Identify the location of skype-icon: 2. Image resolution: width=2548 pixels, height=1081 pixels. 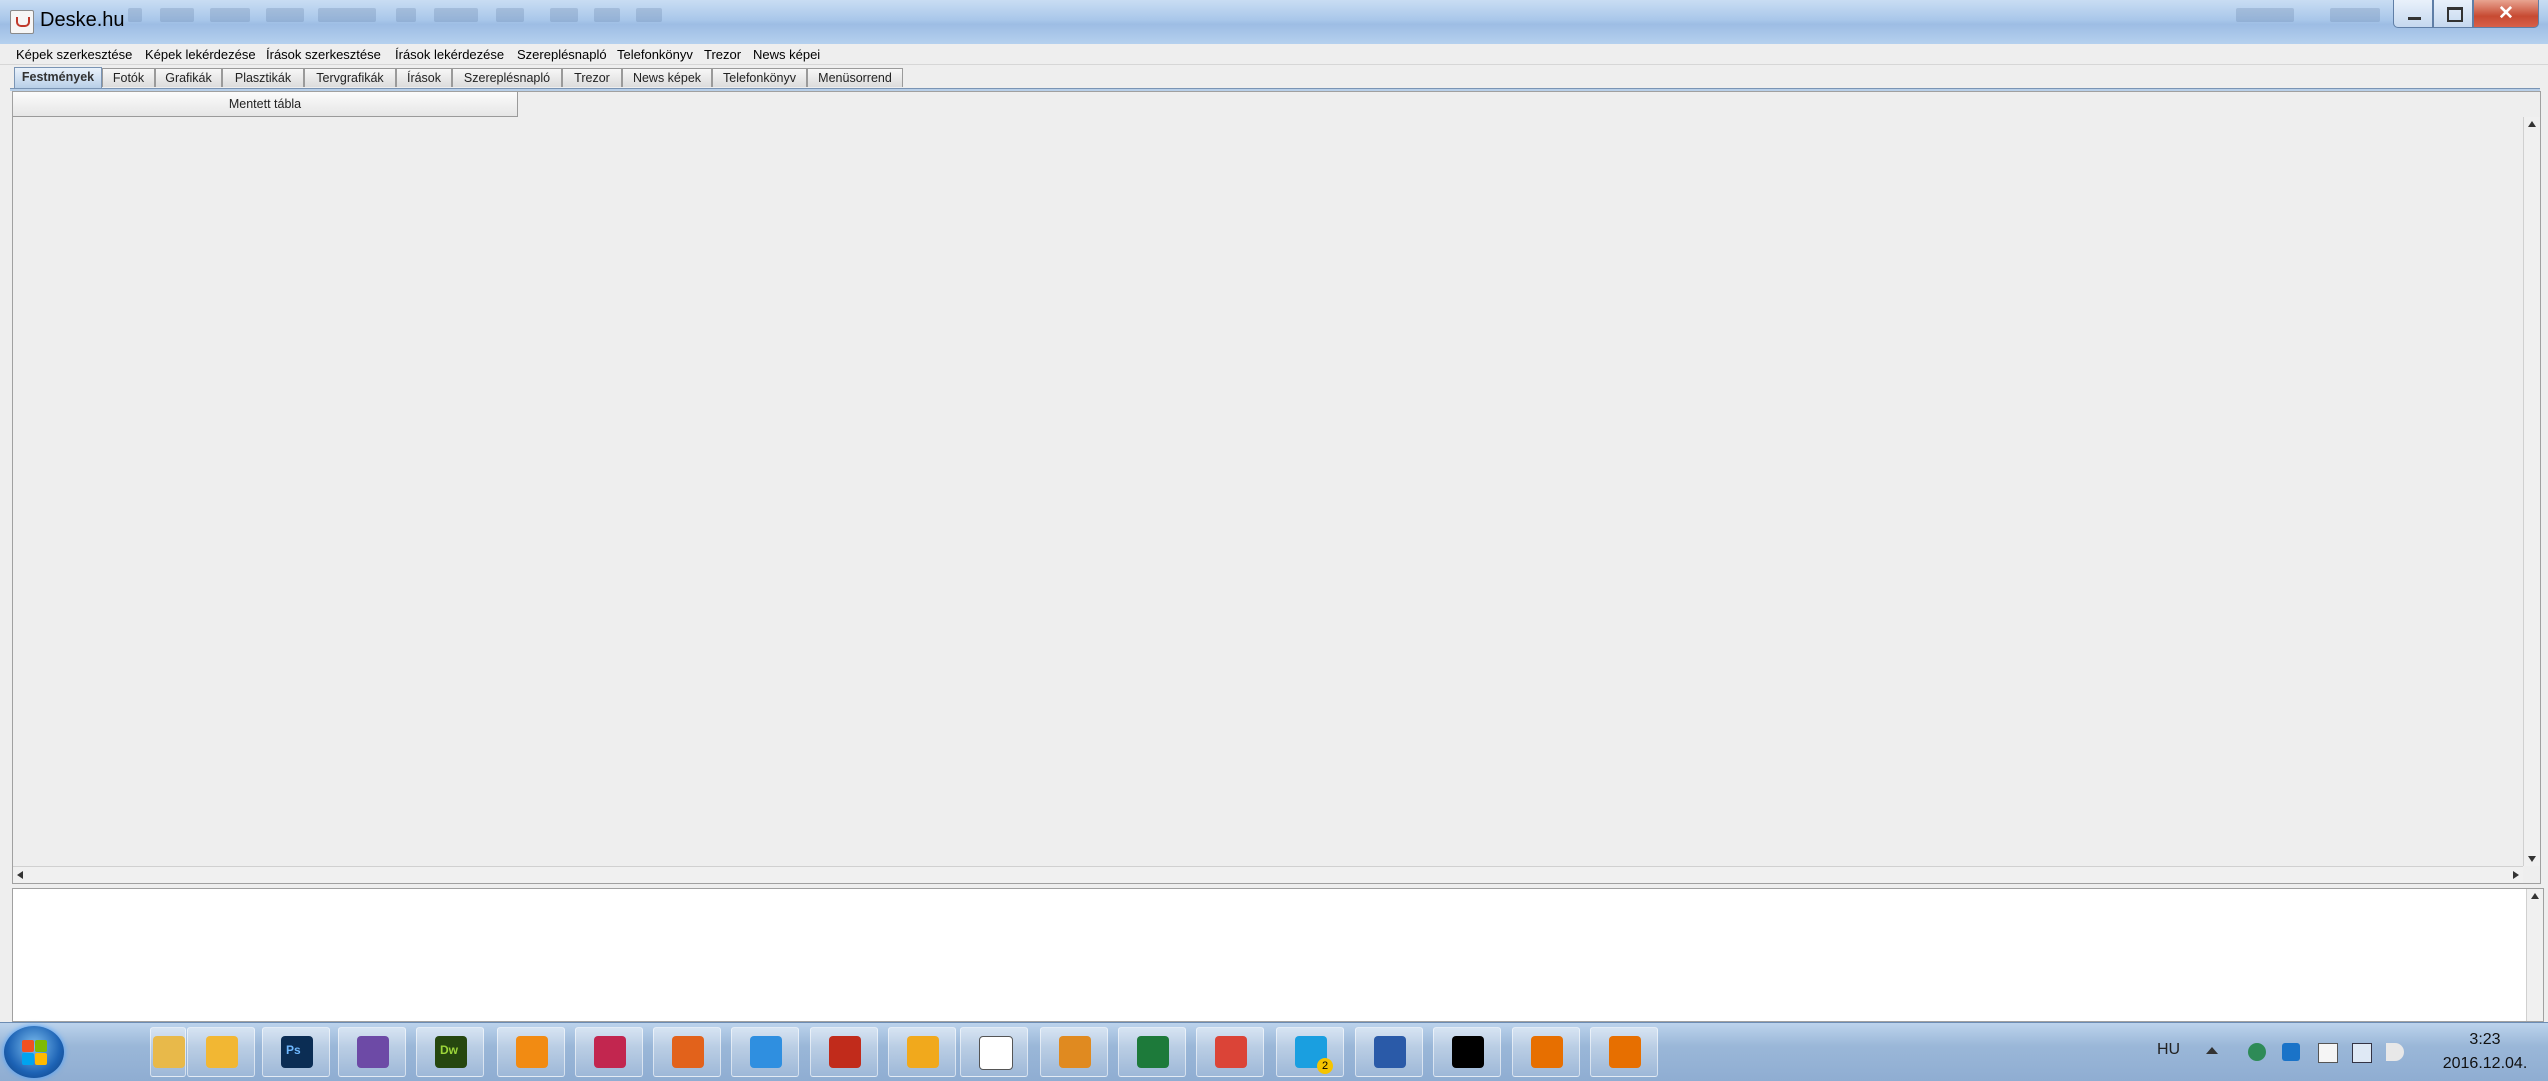
(1314, 1055).